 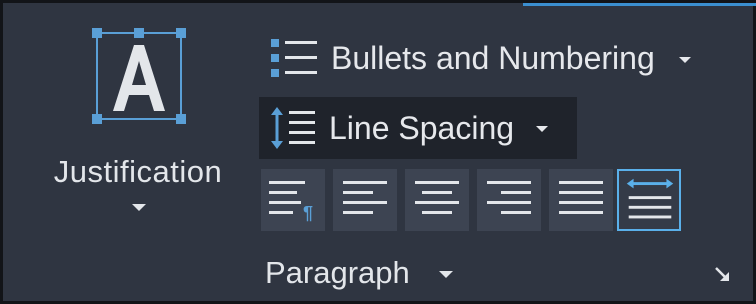 I want to click on align-right-button, so click(x=509, y=200).